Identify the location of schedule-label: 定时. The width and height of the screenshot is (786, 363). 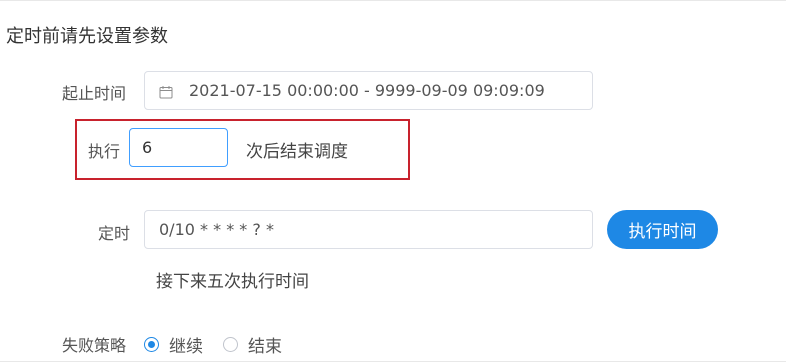
(114, 233).